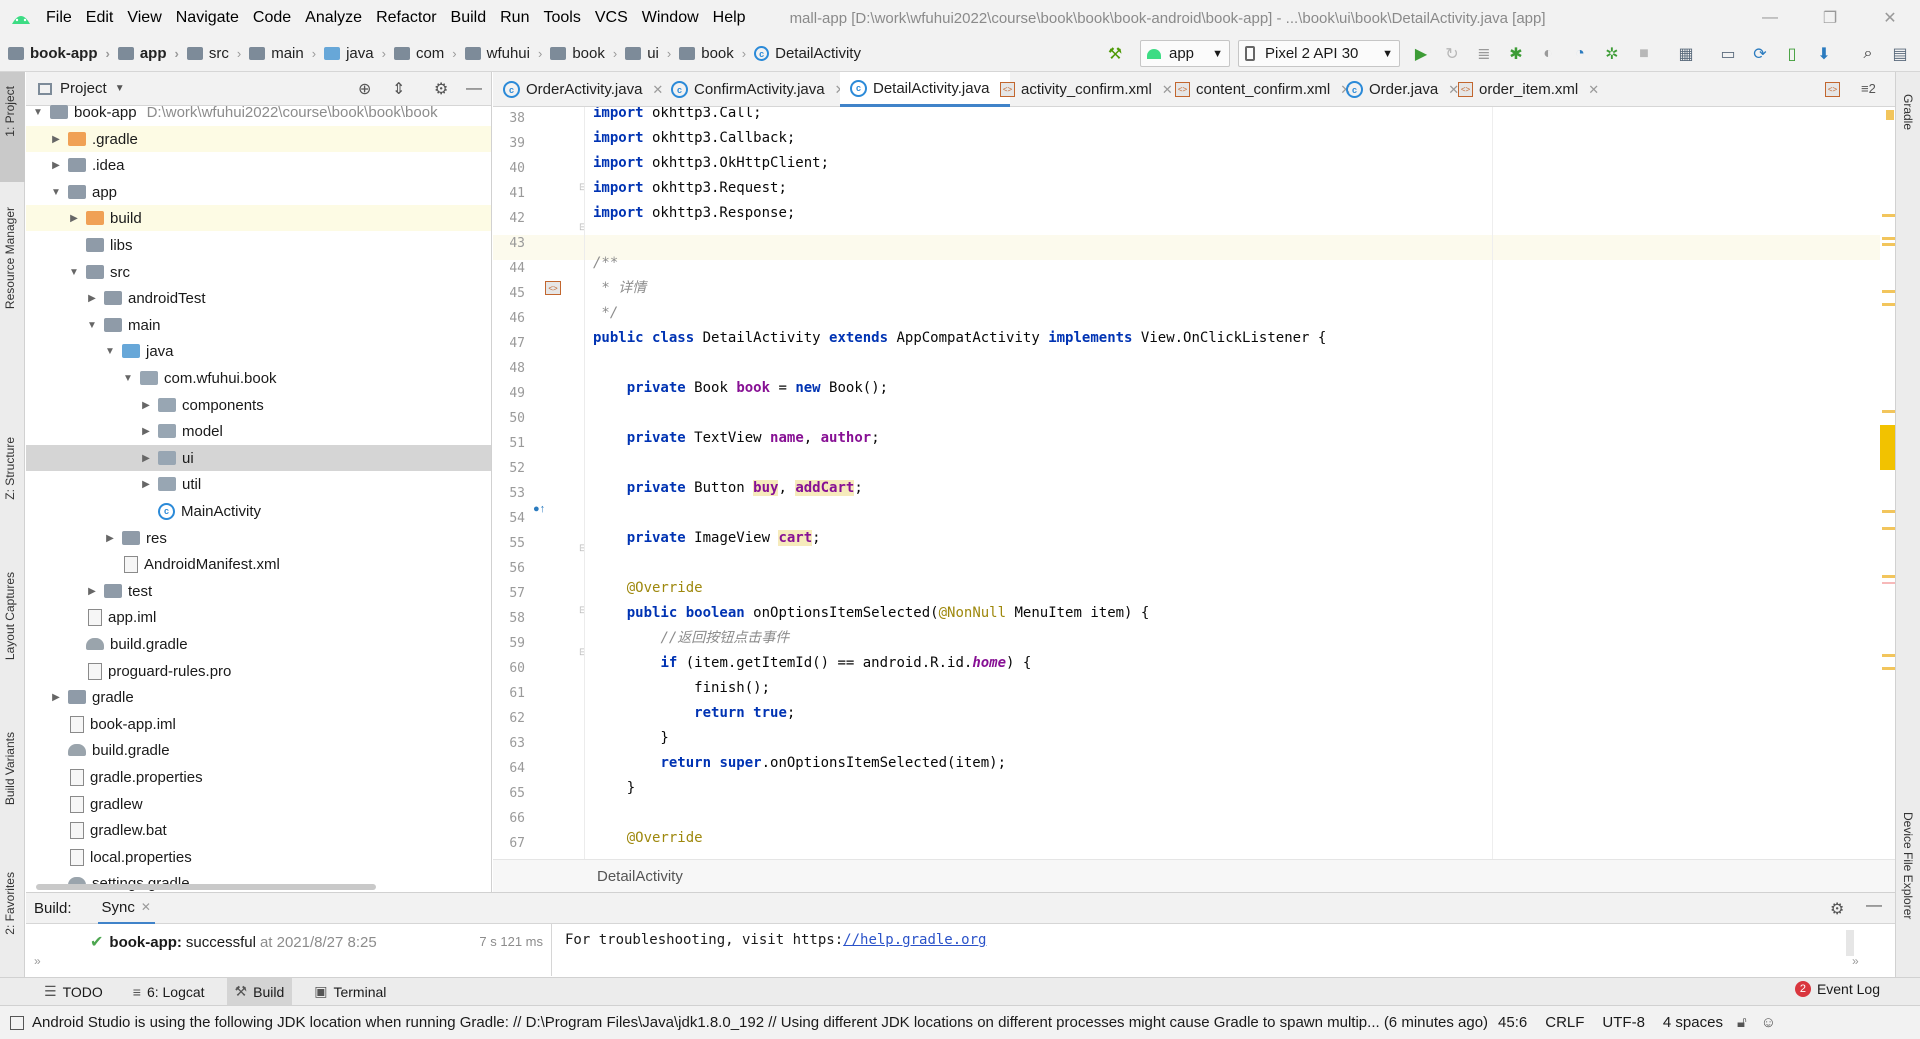  I want to click on menu-edit: Edit, so click(100, 18).